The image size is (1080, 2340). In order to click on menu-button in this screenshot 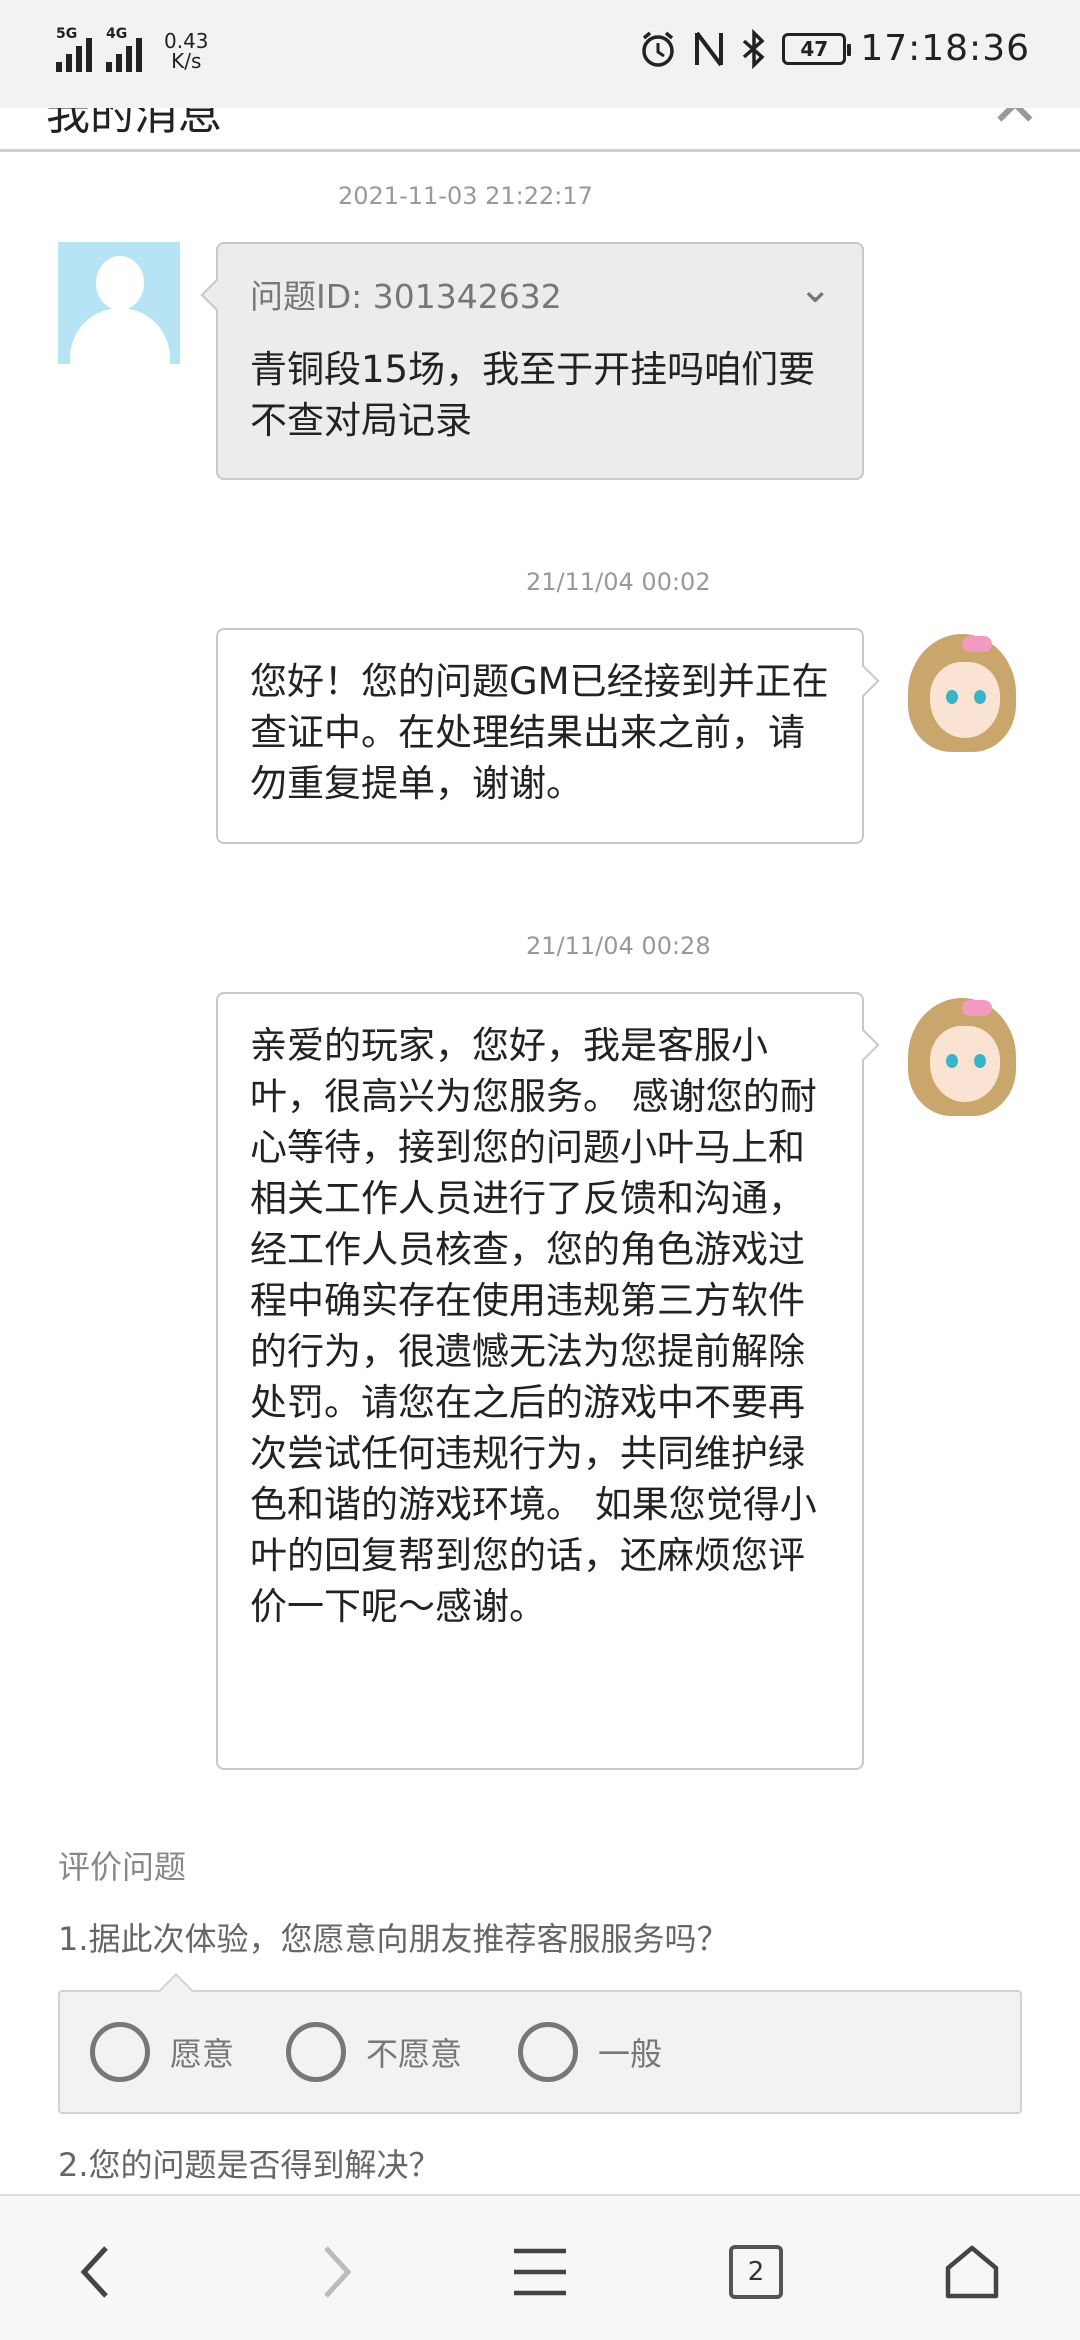, I will do `click(540, 2272)`.